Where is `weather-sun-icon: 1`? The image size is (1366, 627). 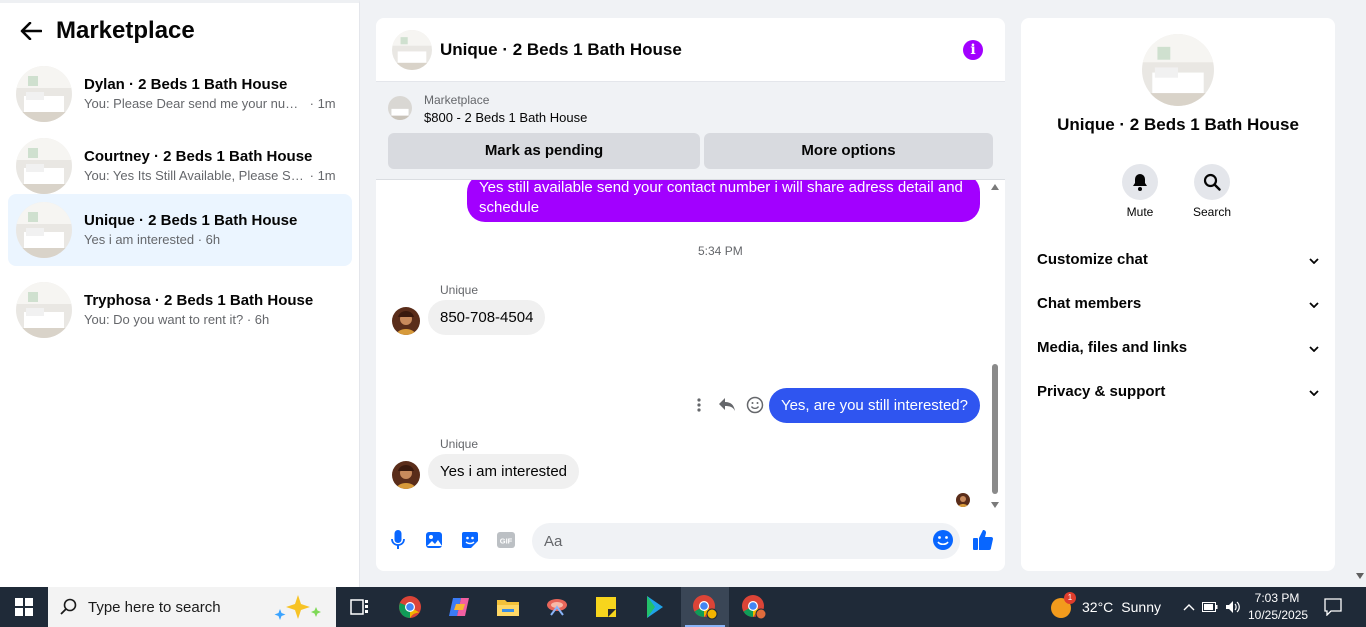 weather-sun-icon: 1 is located at coordinates (1063, 605).